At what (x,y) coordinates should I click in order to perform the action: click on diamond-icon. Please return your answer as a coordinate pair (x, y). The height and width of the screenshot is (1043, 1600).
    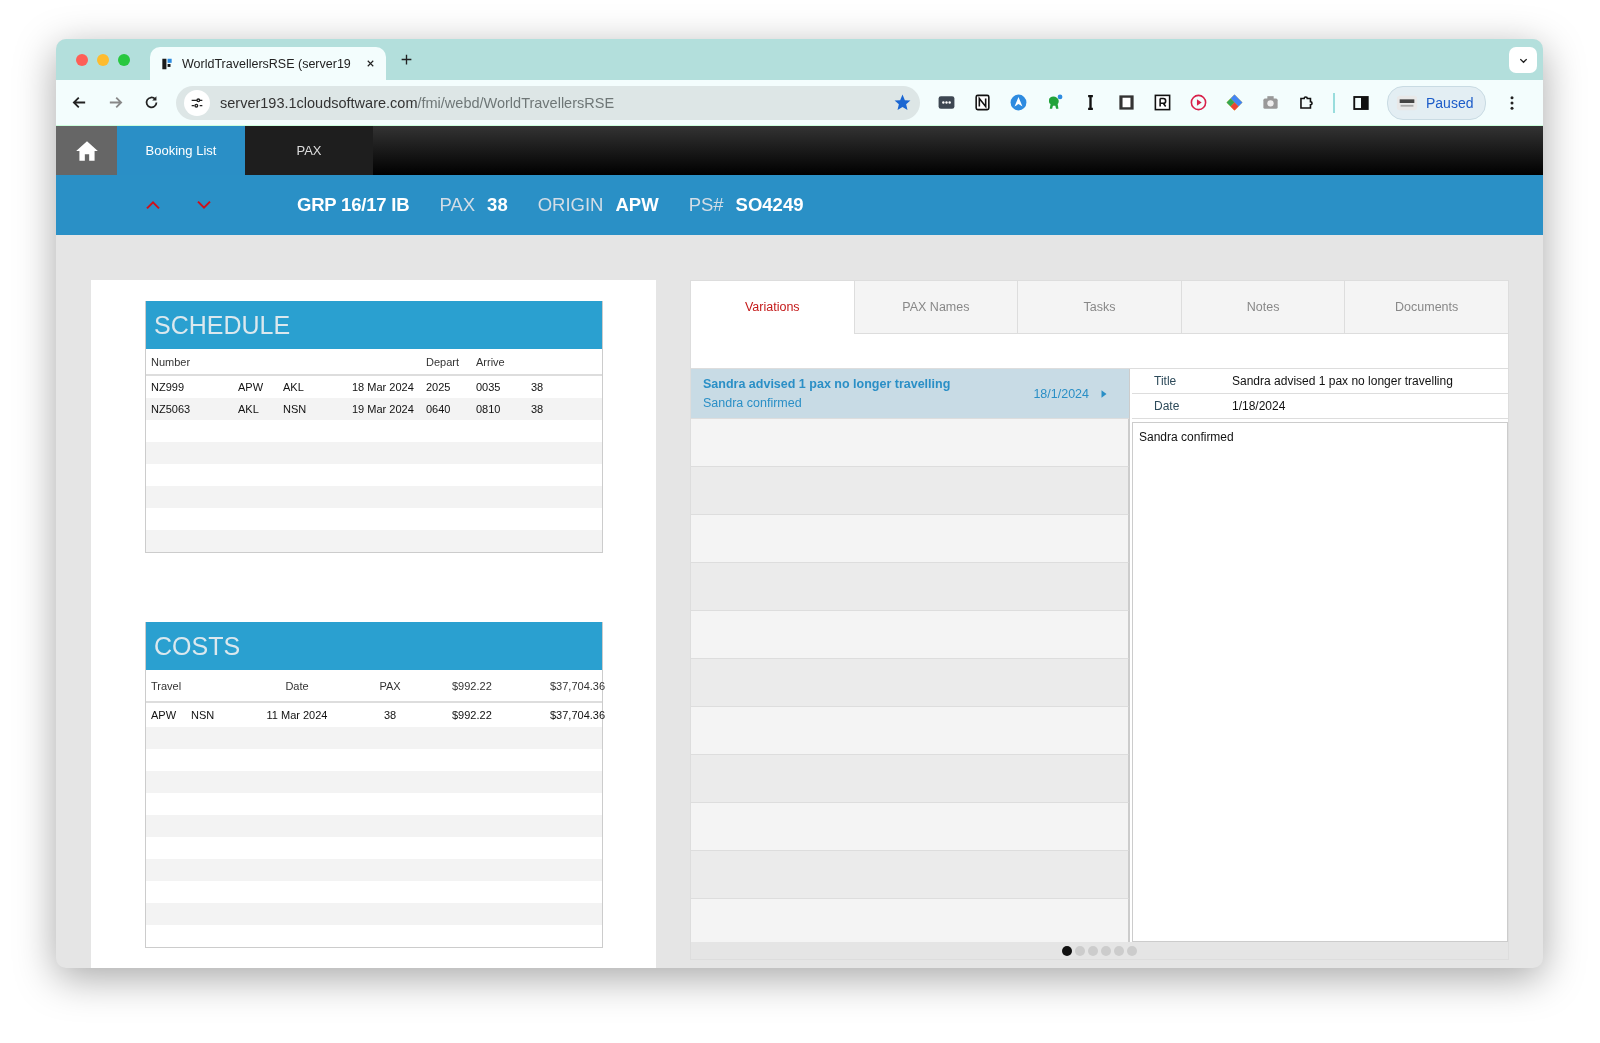
    Looking at the image, I should click on (1234, 102).